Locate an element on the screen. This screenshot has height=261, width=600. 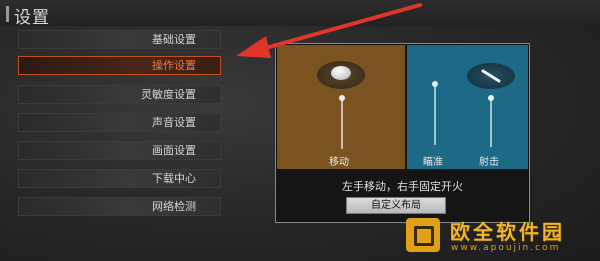
menu-item-graphics: 画面设置 is located at coordinates (119, 150).